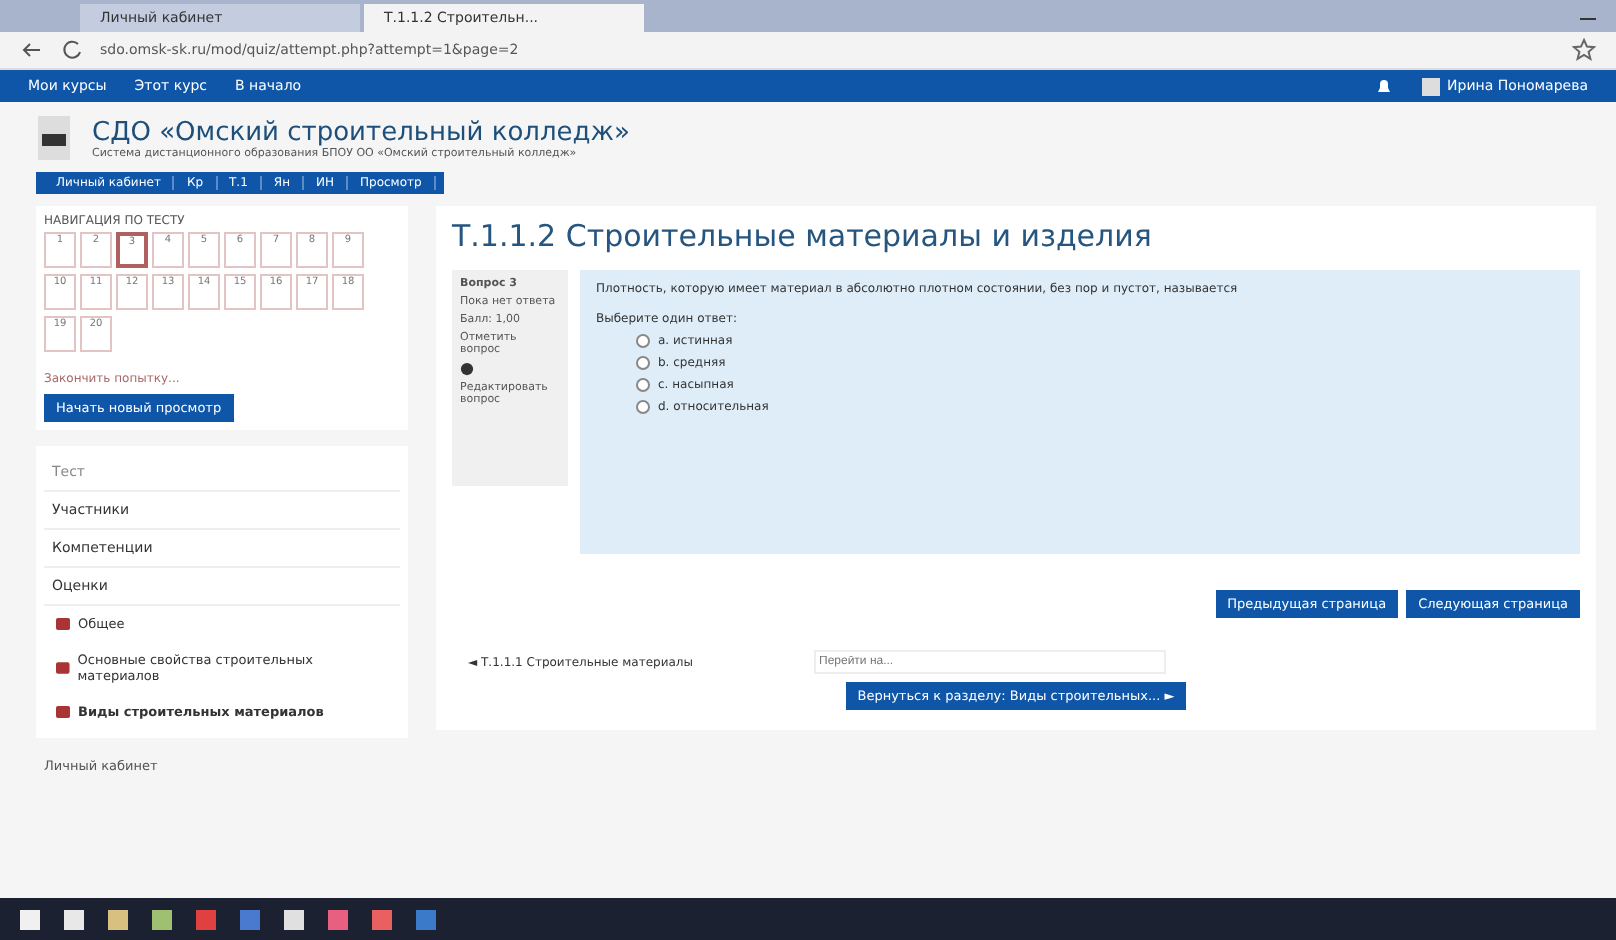 The height and width of the screenshot is (940, 1616). Describe the element at coordinates (1584, 50) in the screenshot. I see `star-icon` at that location.